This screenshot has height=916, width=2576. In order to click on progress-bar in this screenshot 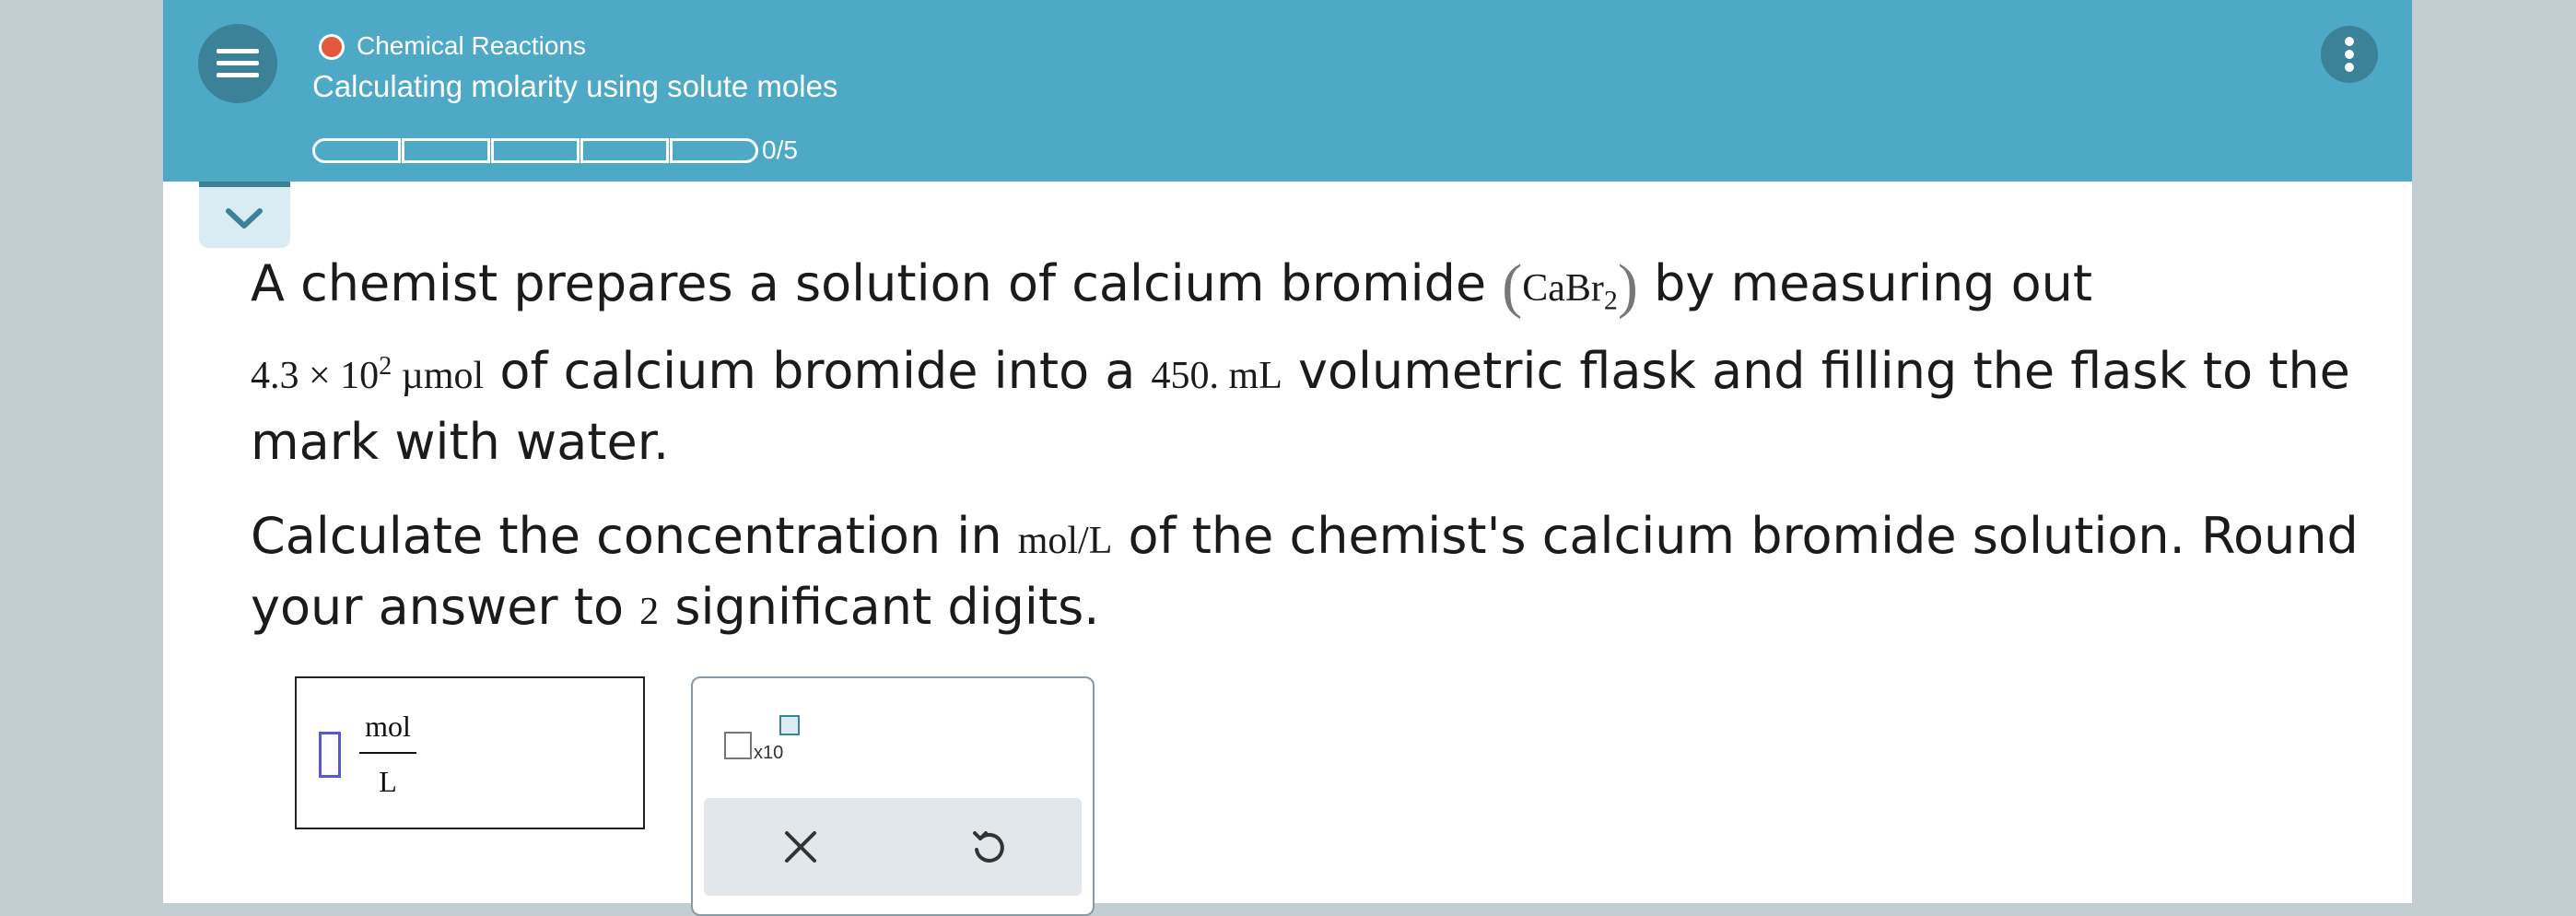, I will do `click(535, 151)`.